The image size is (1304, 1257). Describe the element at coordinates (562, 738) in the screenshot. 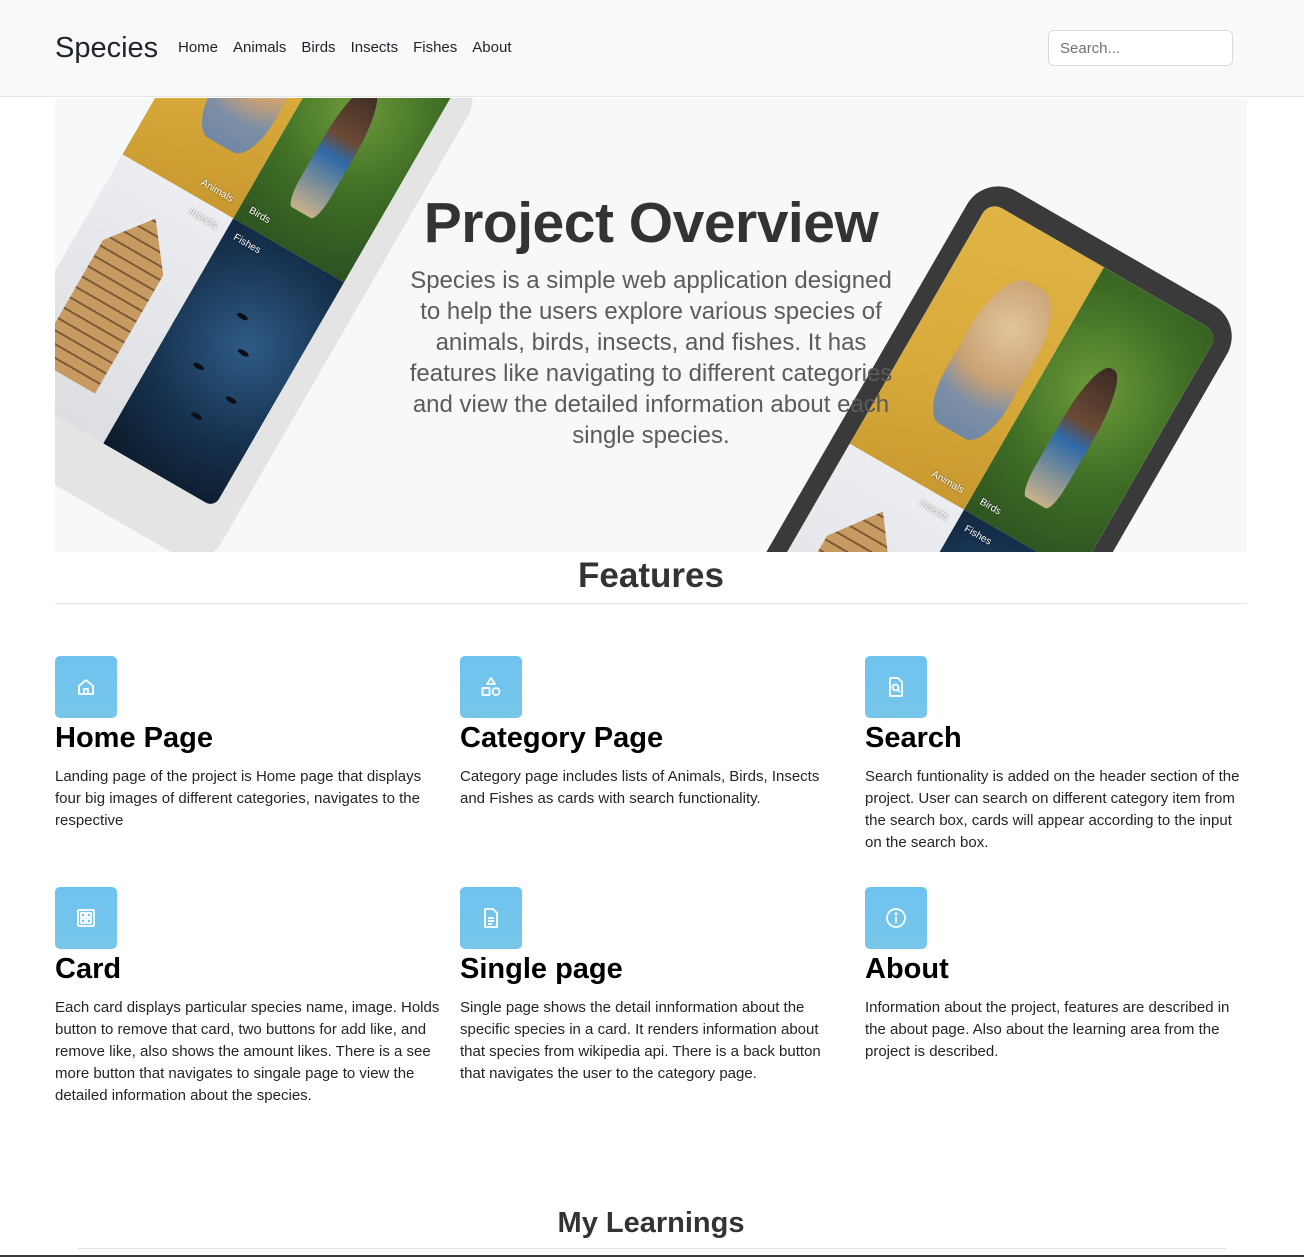

I see `feature-title: Category Page` at that location.